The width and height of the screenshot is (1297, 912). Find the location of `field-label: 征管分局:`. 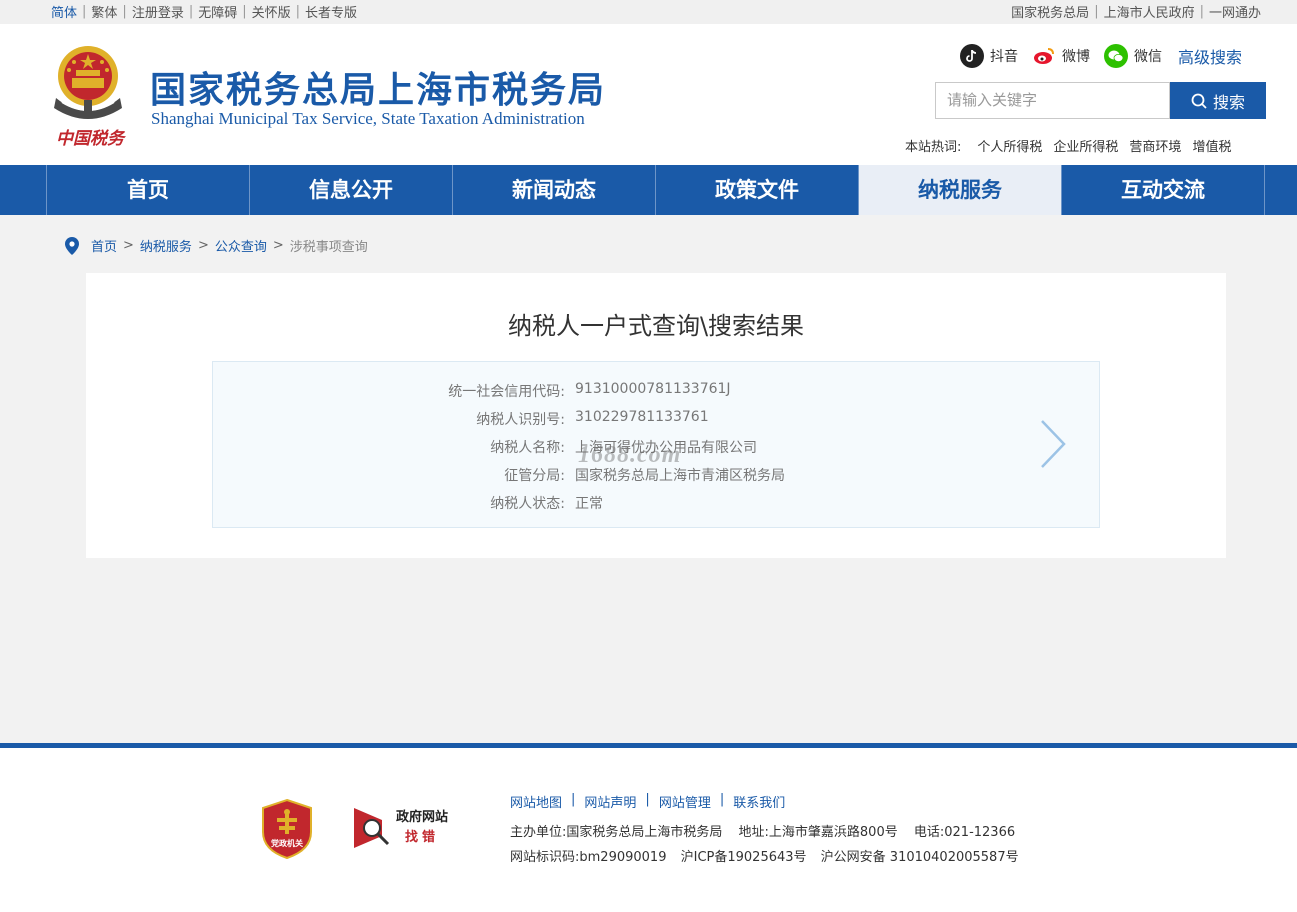

field-label: 征管分局: is located at coordinates (534, 476).